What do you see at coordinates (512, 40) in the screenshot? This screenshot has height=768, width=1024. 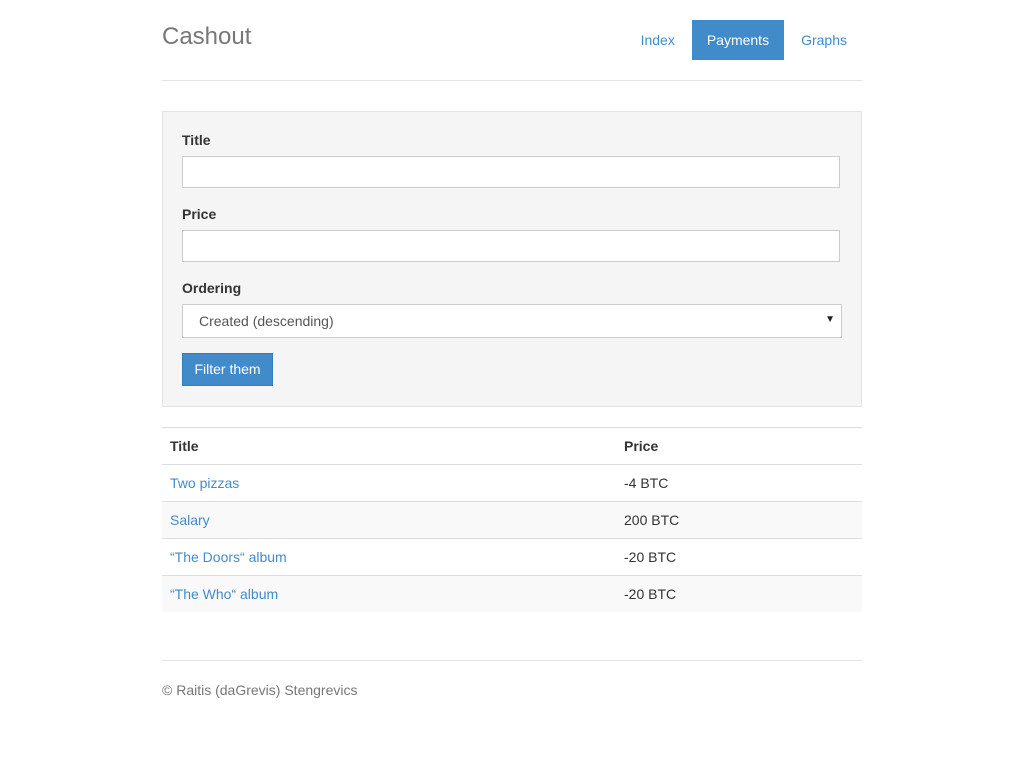 I see `header: Cashout Index Payments Graphs` at bounding box center [512, 40].